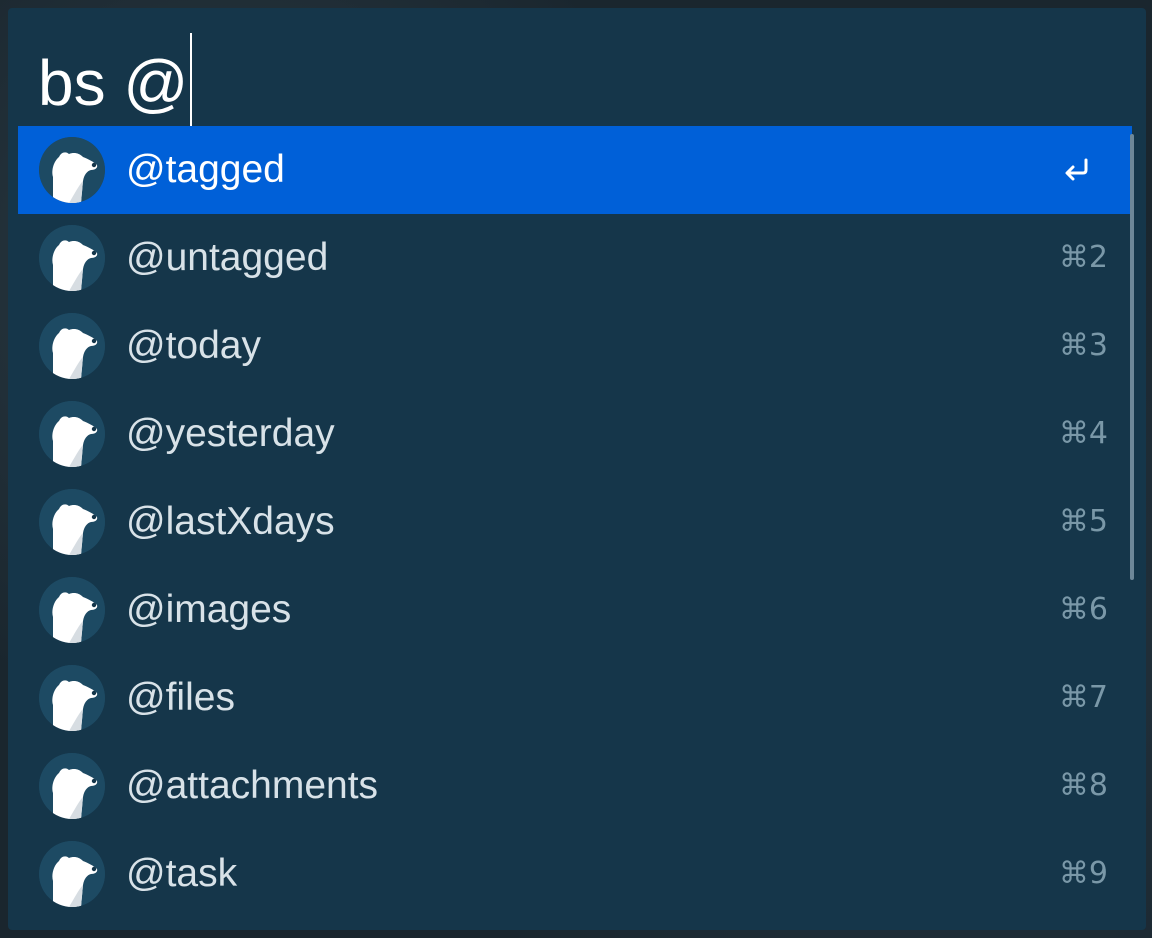  I want to click on shortcut-hint: ⌘4, so click(1083, 433).